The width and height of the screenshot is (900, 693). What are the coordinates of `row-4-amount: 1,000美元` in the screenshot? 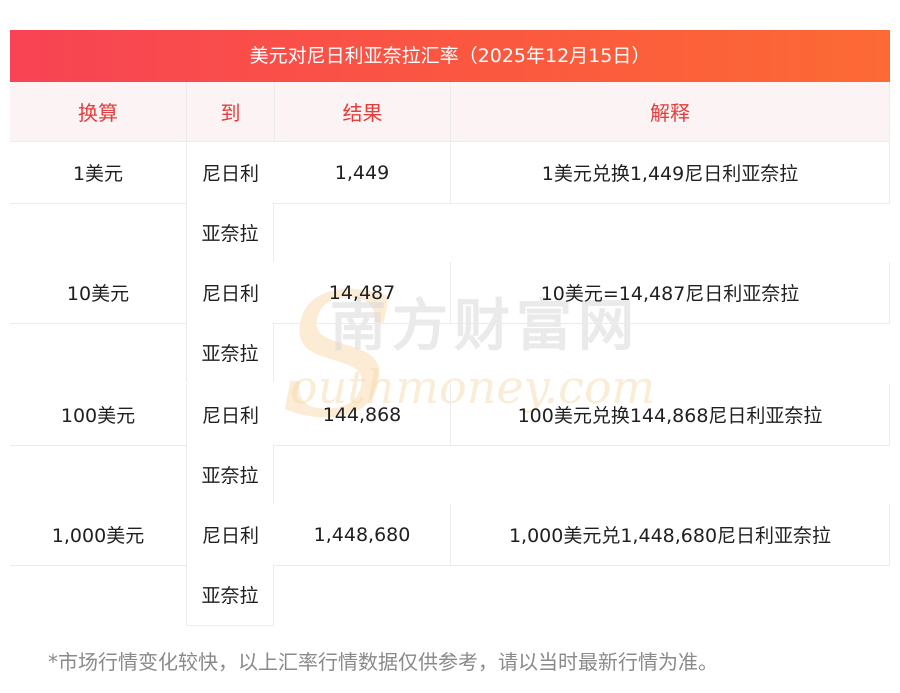 It's located at (98, 535).